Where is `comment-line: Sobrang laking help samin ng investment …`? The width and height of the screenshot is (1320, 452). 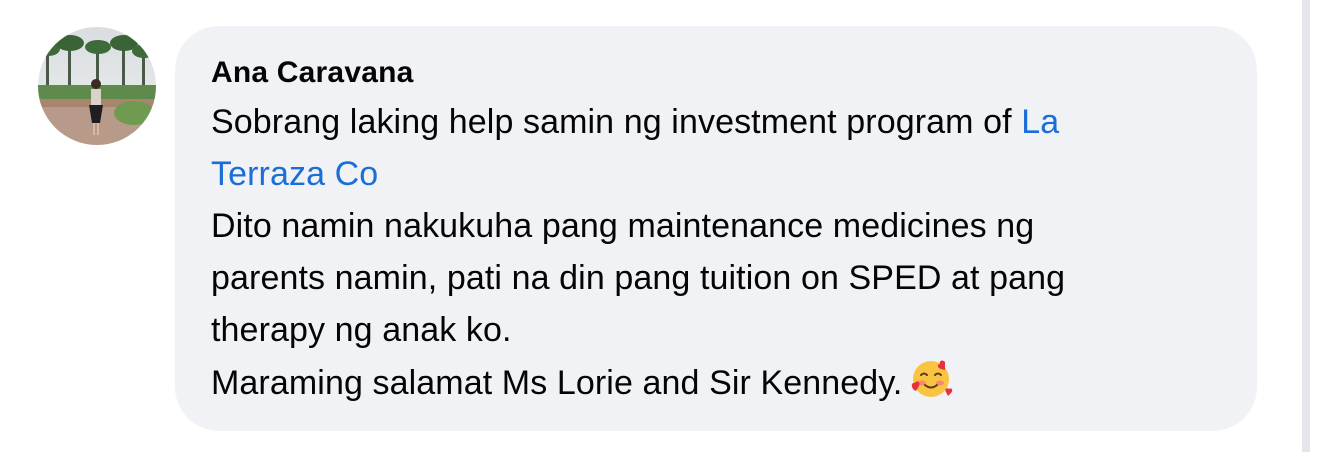 comment-line: Sobrang laking help samin ng investment … is located at coordinates (719, 122).